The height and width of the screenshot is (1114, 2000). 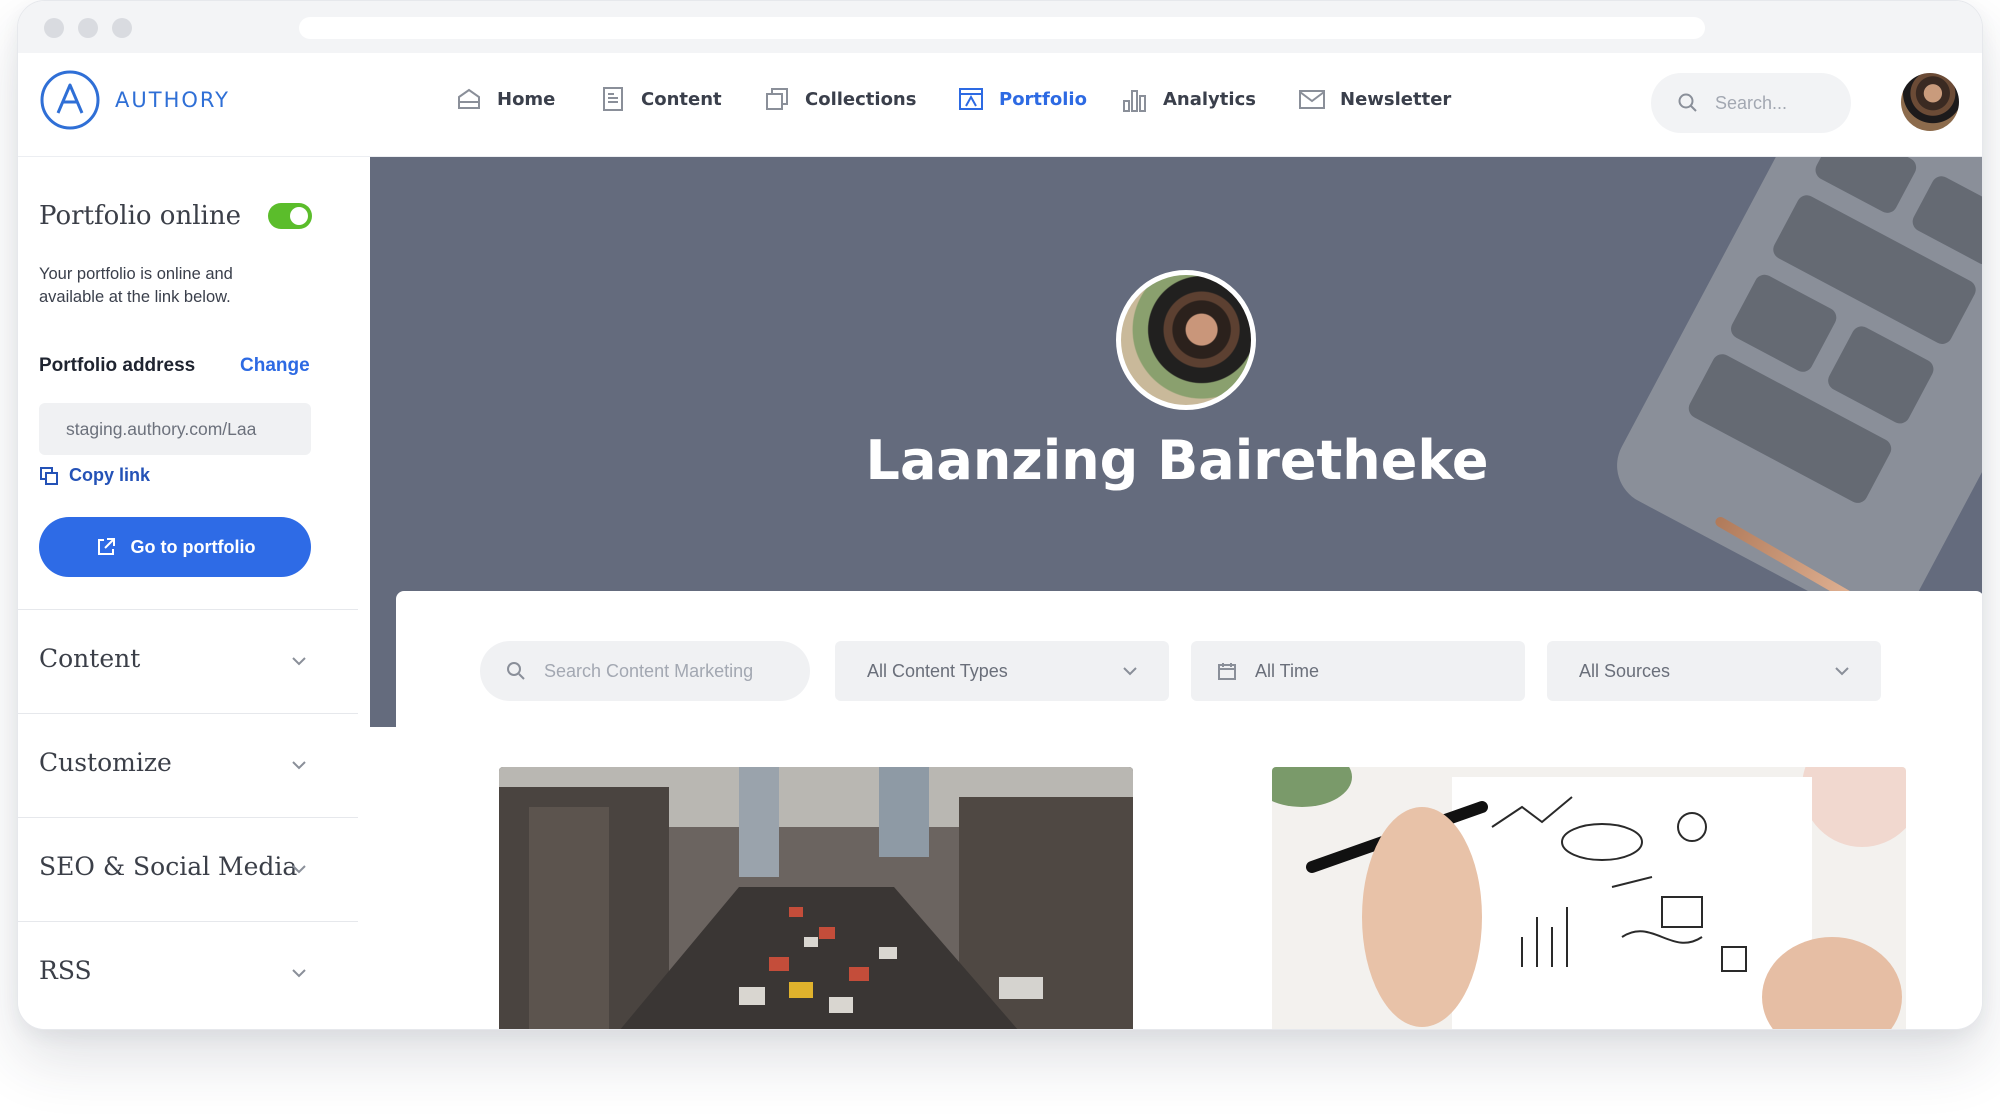 I want to click on global-search-input, so click(x=1775, y=103).